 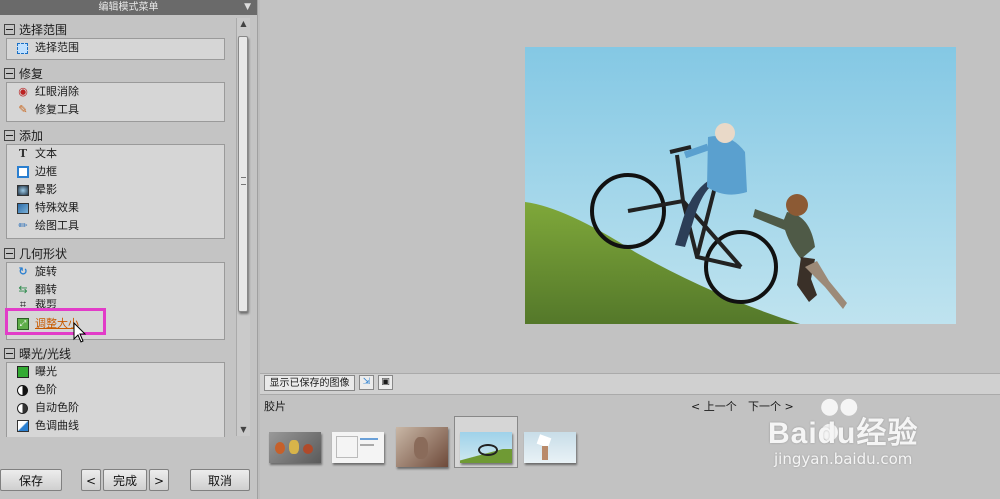 What do you see at coordinates (115, 272) in the screenshot?
I see `menu-item-rotate: ↻ 旋转` at bounding box center [115, 272].